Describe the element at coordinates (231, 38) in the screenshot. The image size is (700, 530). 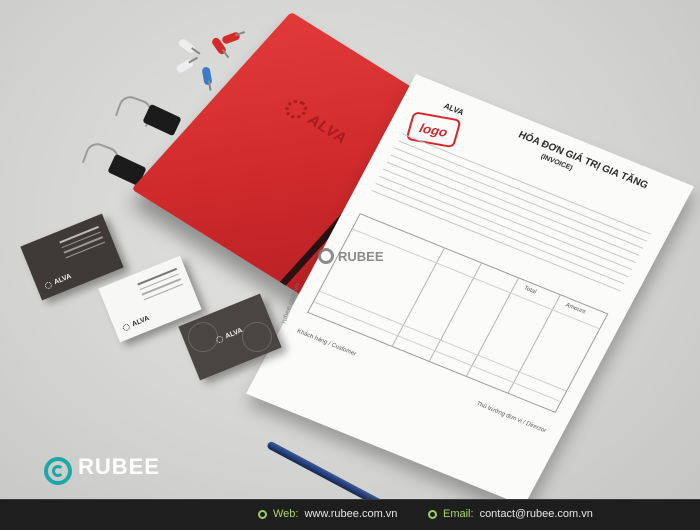
I see `pushpin-red` at that location.